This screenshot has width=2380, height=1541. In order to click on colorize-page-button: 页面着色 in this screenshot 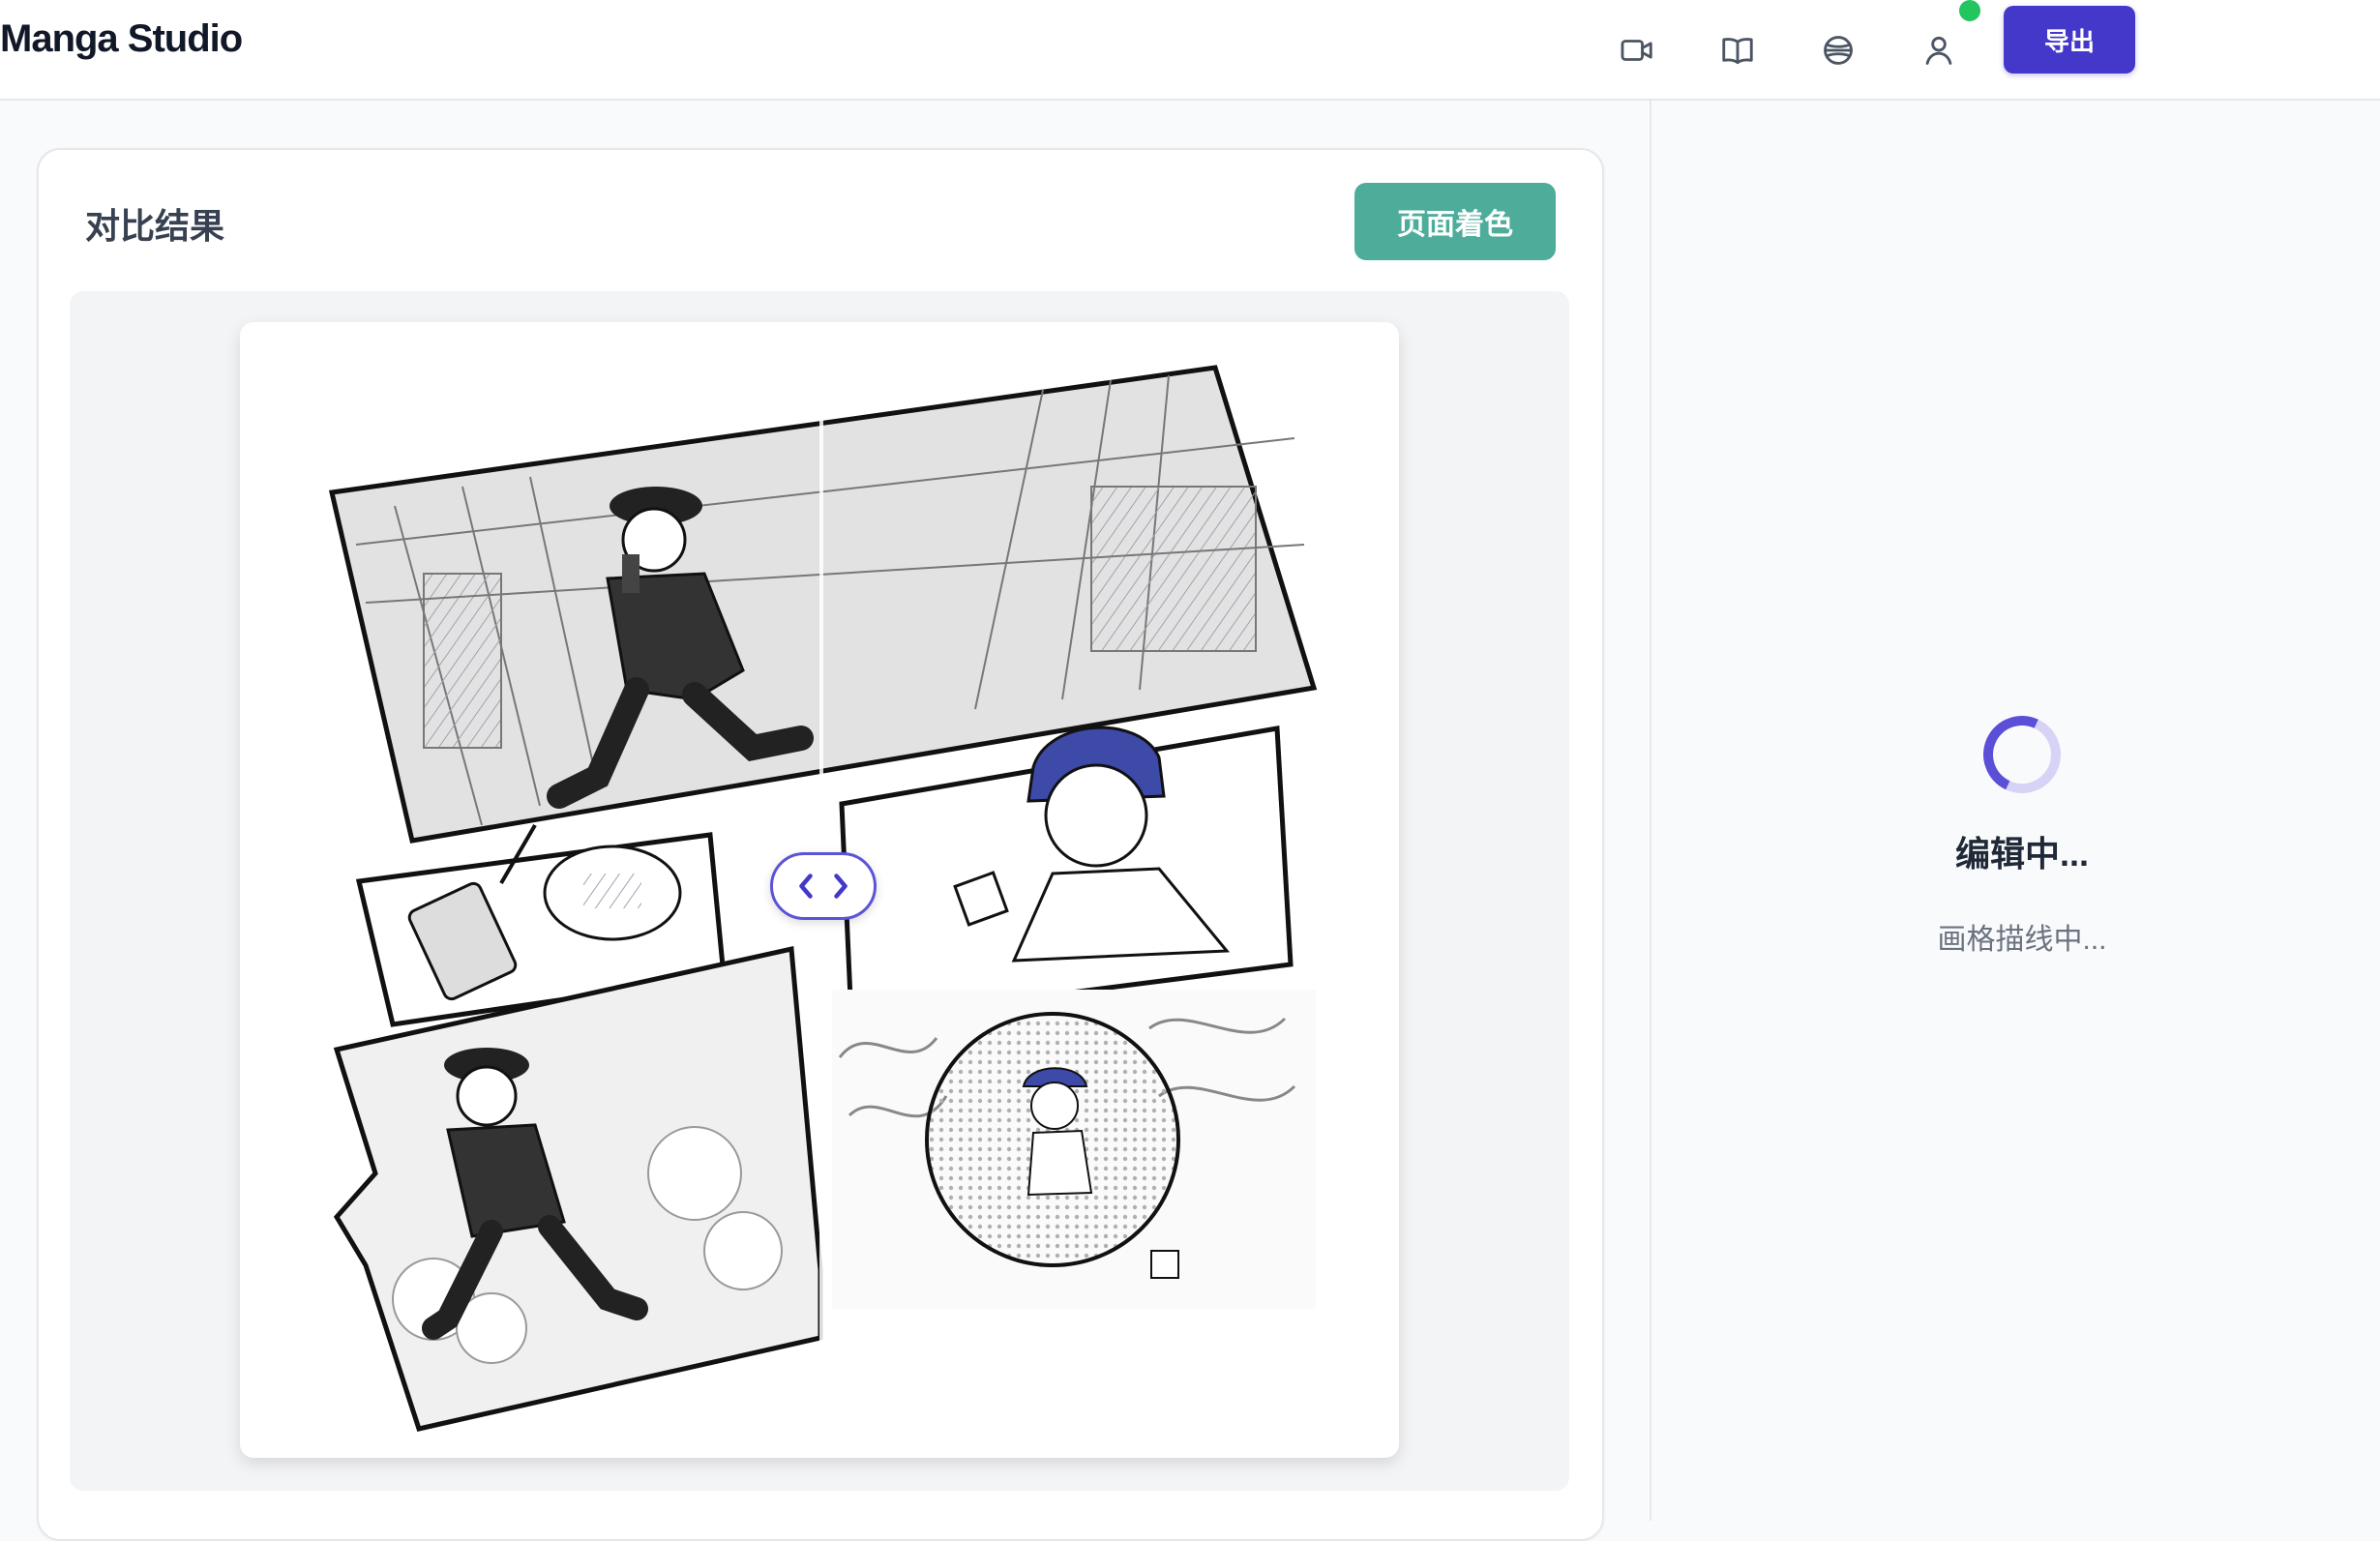, I will do `click(1455, 221)`.